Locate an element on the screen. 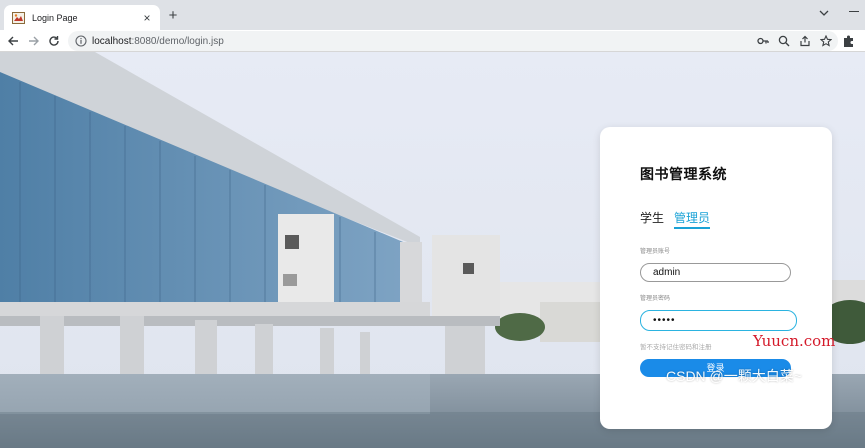 Image resolution: width=865 pixels, height=448 pixels. arrow-right-icon is located at coordinates (34, 41).